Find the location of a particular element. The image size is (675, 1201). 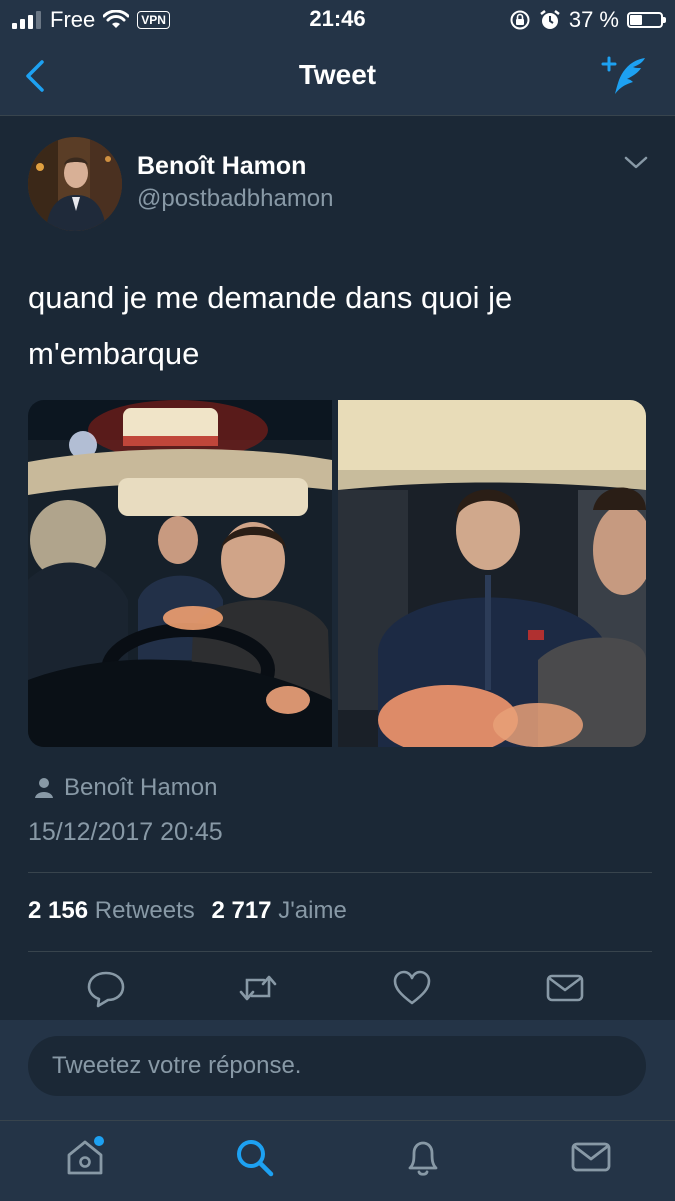

likes-label: J'aime is located at coordinates (312, 910).